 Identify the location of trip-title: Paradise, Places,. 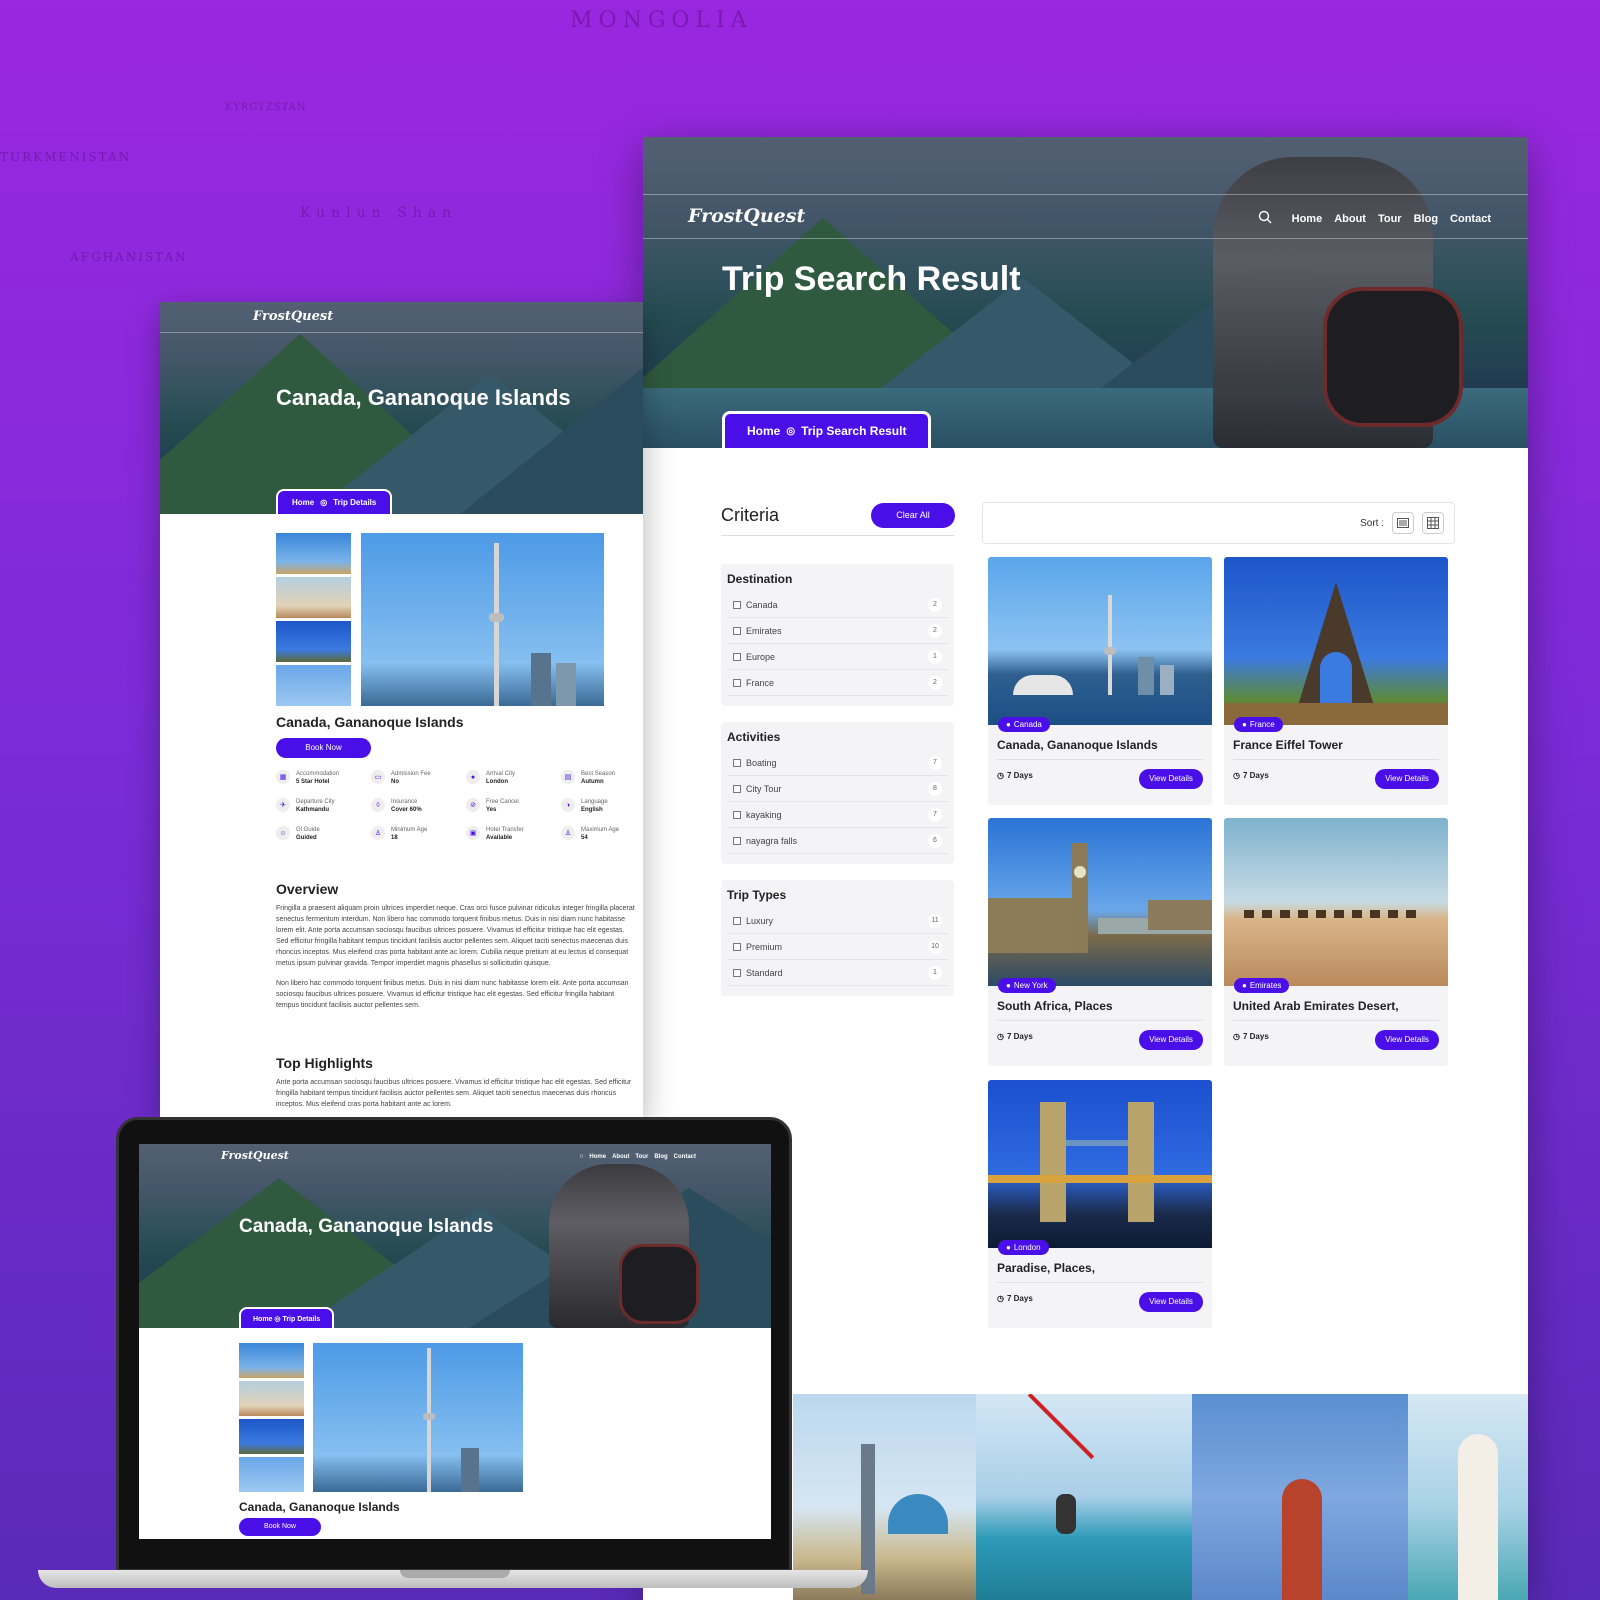
(1046, 1268).